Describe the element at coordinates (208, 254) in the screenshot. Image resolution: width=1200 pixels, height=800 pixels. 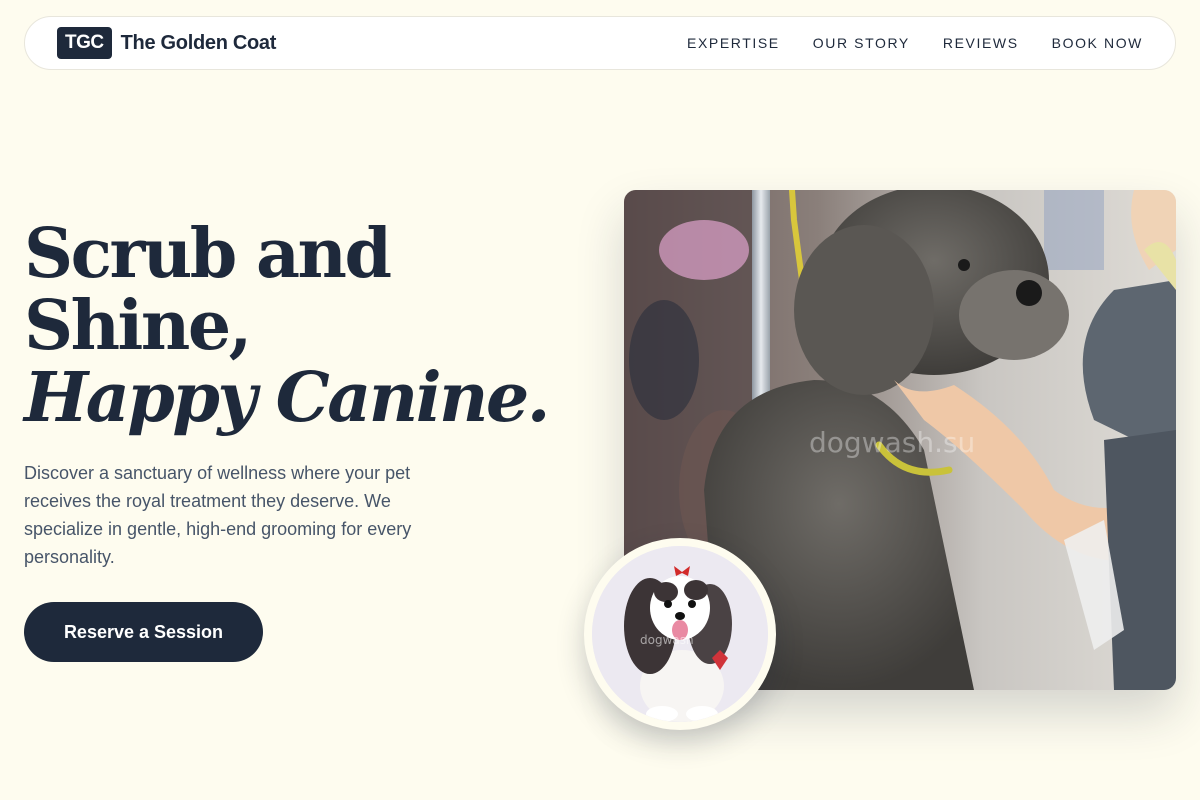
I see `hero-title-line-1: Scrub and` at that location.